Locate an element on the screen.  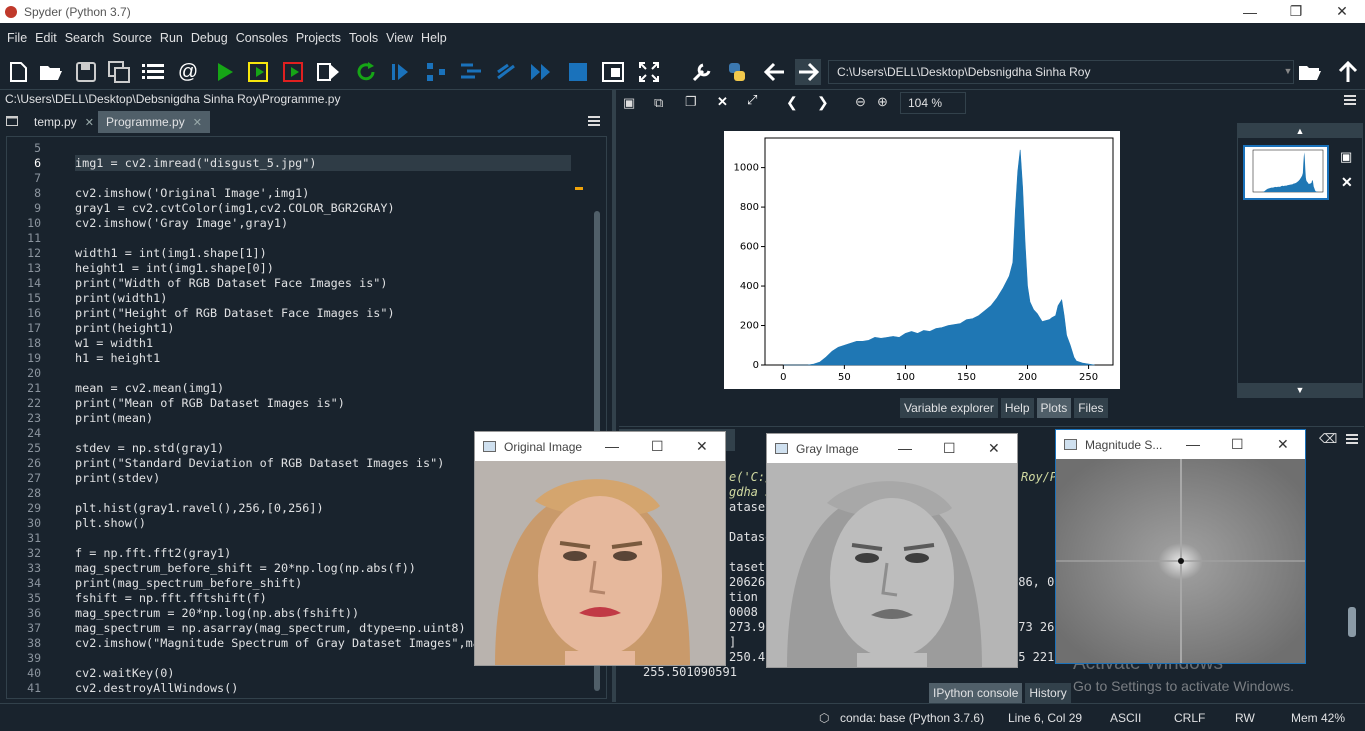
plot-thumbnail is located at coordinates (1286, 172).